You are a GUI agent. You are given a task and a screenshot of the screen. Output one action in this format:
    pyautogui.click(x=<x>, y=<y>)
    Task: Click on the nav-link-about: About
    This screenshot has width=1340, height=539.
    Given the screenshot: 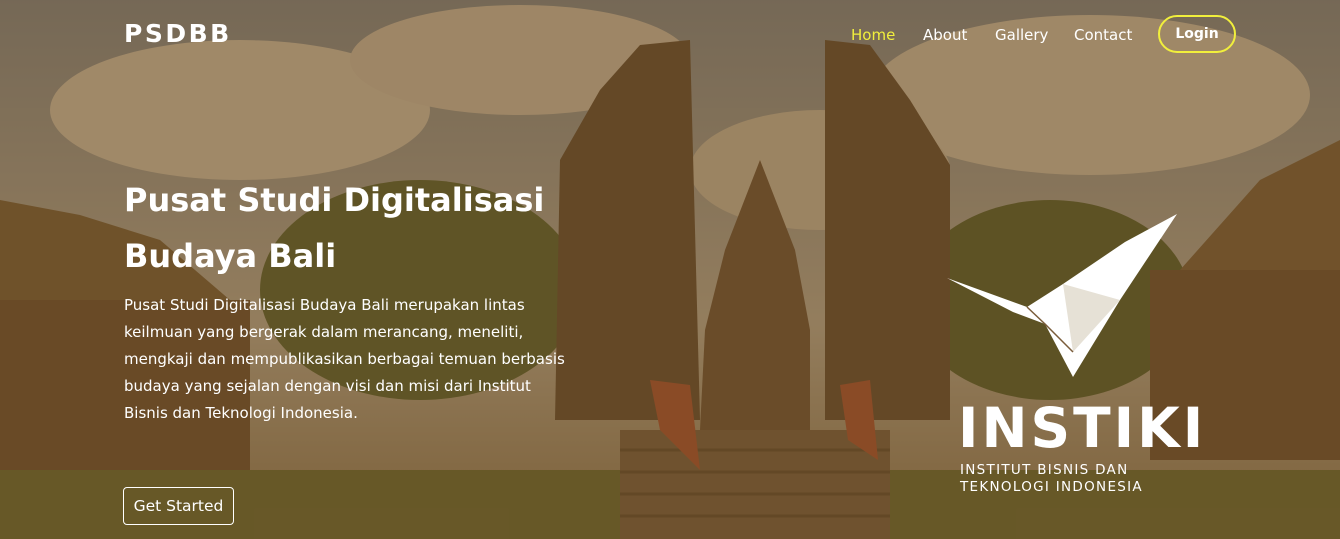 What is the action you would take?
    pyautogui.click(x=945, y=35)
    